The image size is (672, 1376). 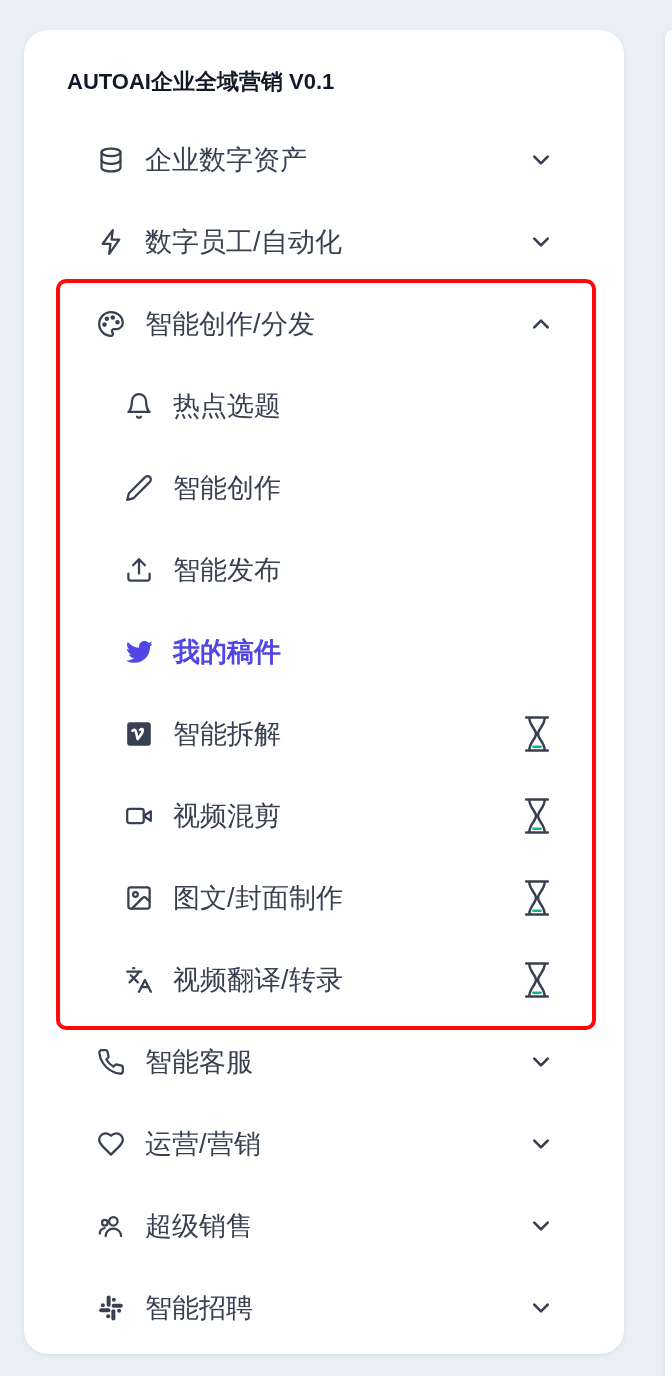 What do you see at coordinates (139, 734) in the screenshot?
I see `v-tile-icon` at bounding box center [139, 734].